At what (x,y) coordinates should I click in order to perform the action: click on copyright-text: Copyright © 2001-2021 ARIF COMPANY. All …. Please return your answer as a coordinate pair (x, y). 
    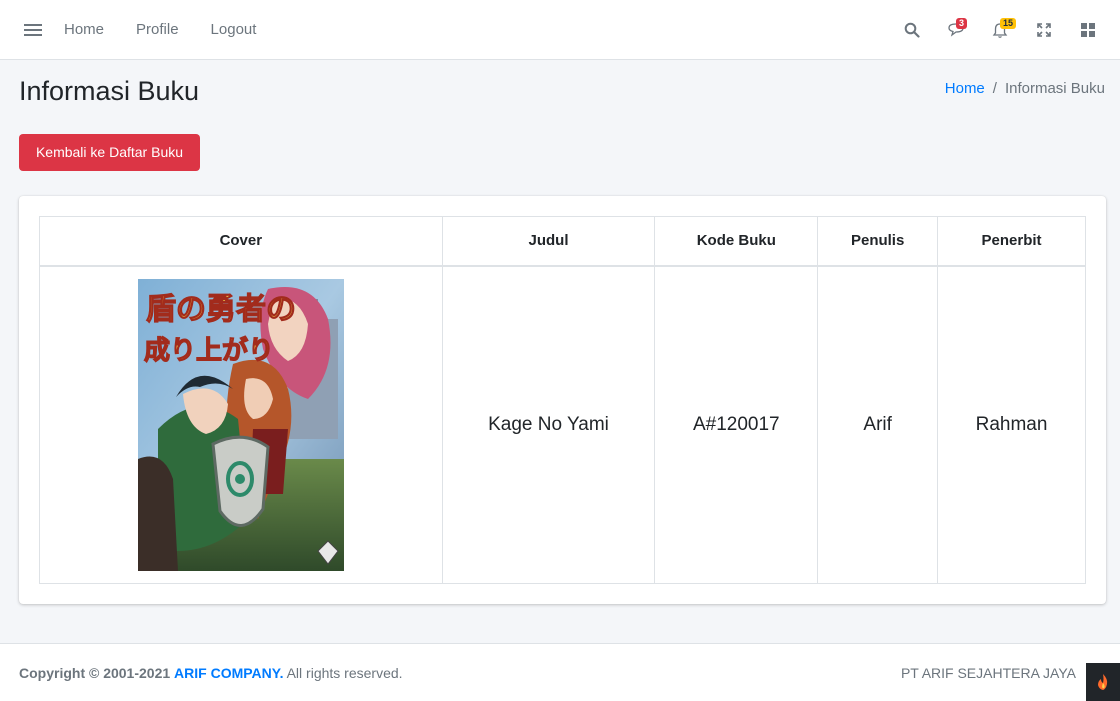
    Looking at the image, I should click on (211, 673).